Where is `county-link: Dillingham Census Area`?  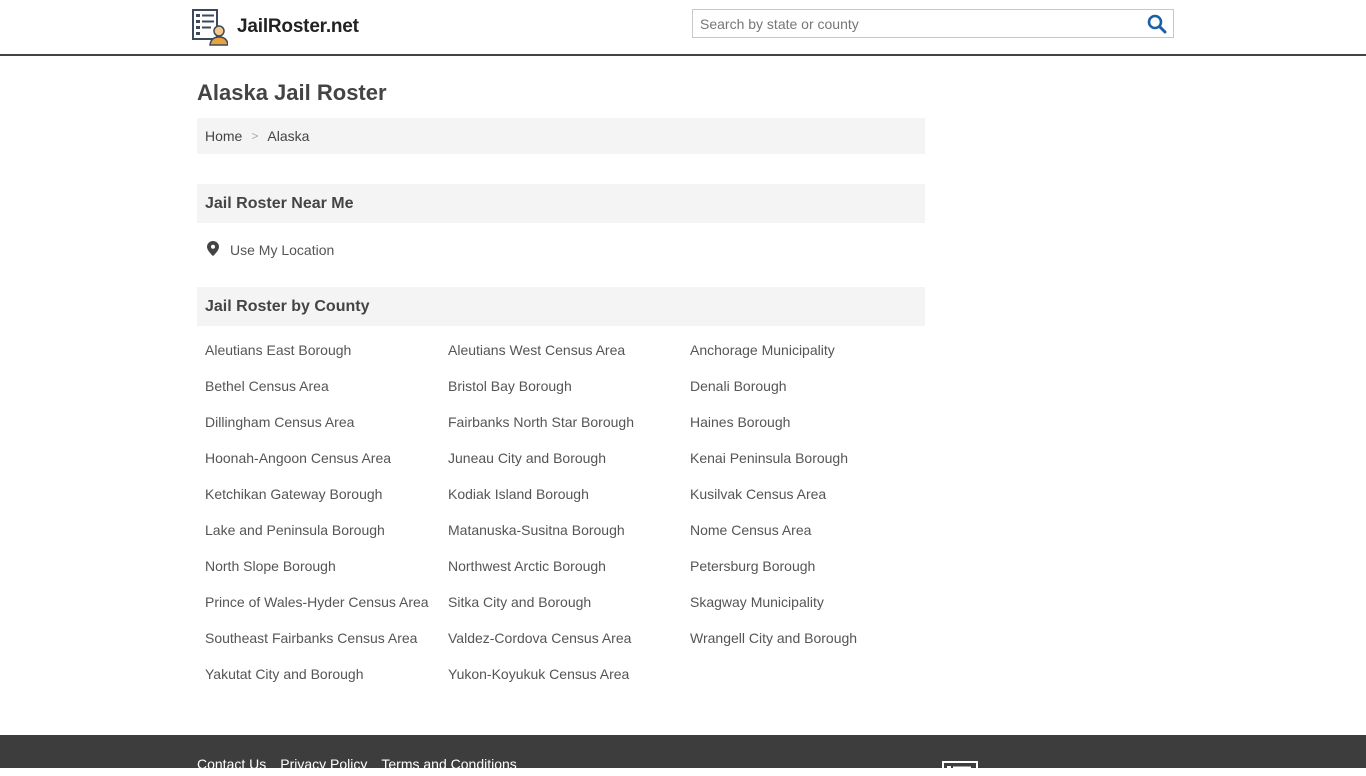
county-link: Dillingham Census Area is located at coordinates (326, 432).